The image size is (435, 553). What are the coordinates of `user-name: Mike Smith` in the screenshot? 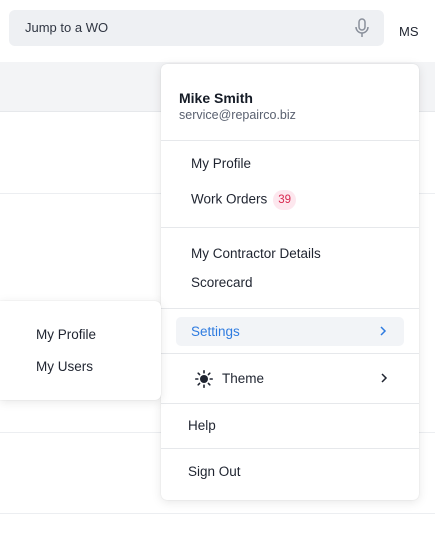 It's located at (216, 98).